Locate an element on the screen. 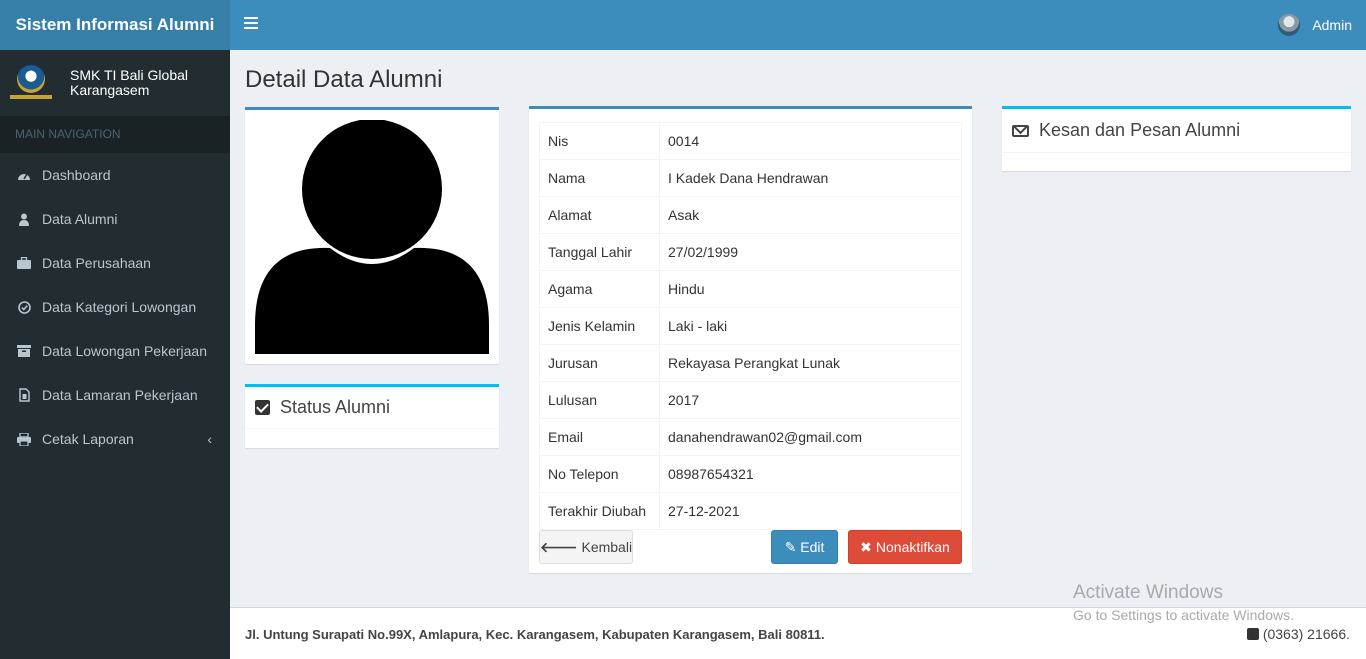  table-row: Alamat Asak is located at coordinates (750, 215).